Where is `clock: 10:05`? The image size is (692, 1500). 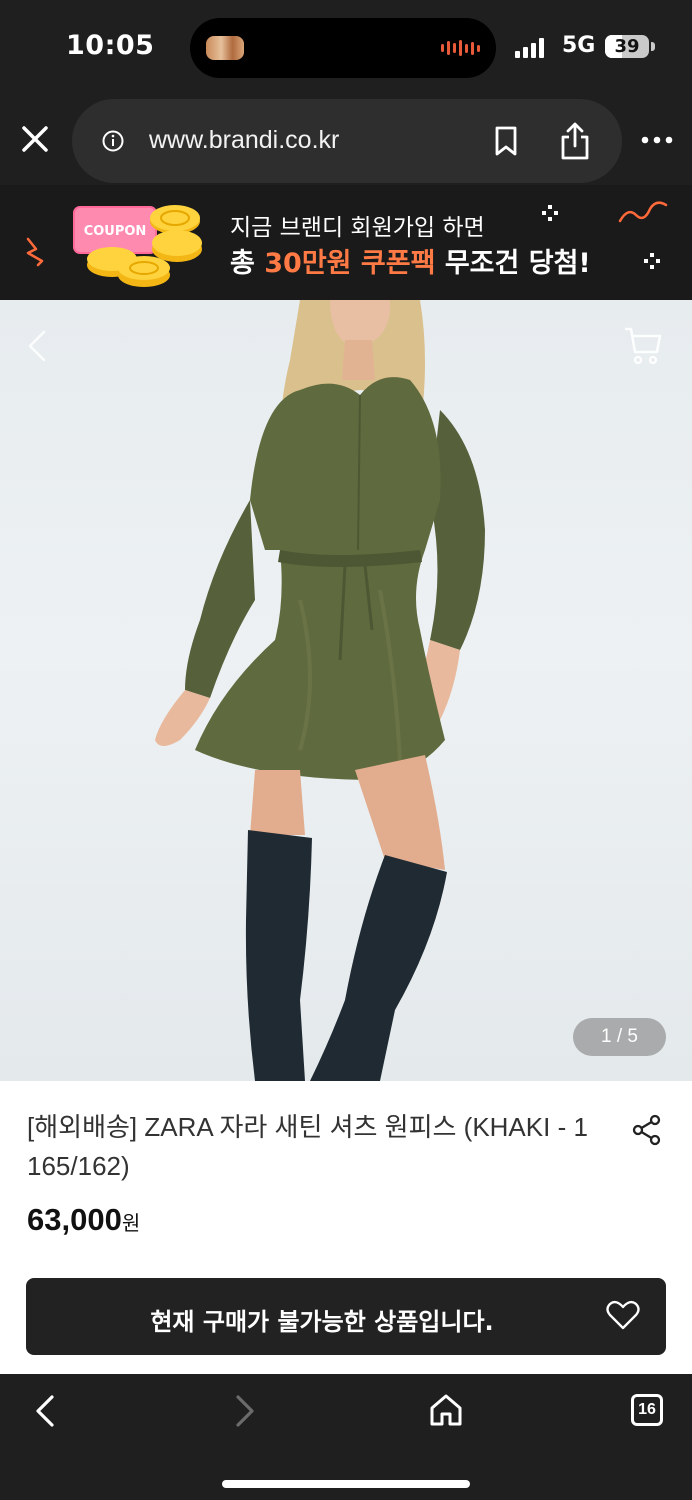 clock: 10:05 is located at coordinates (110, 45).